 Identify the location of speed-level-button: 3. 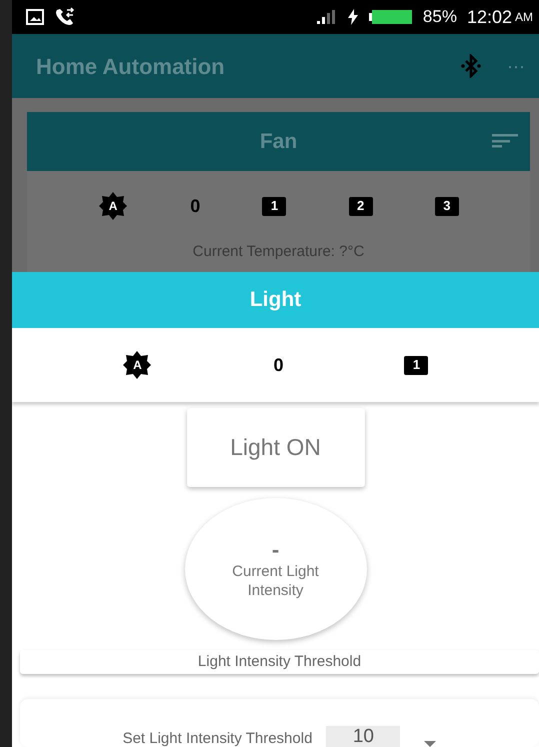
(446, 206).